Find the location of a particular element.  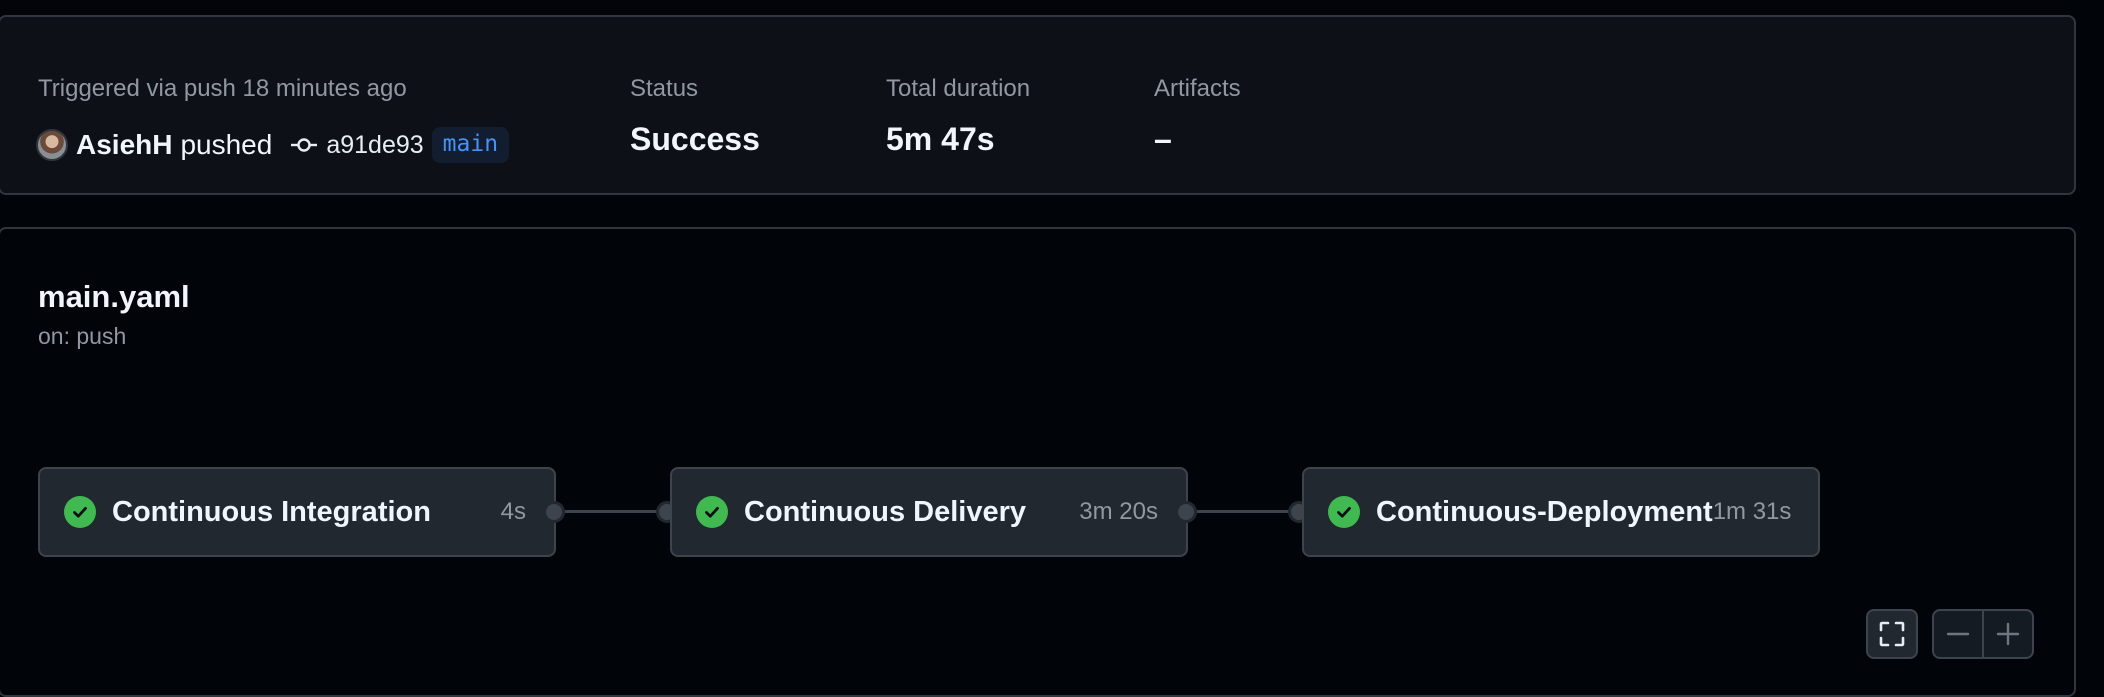

actor-link: AsiehH is located at coordinates (124, 145).